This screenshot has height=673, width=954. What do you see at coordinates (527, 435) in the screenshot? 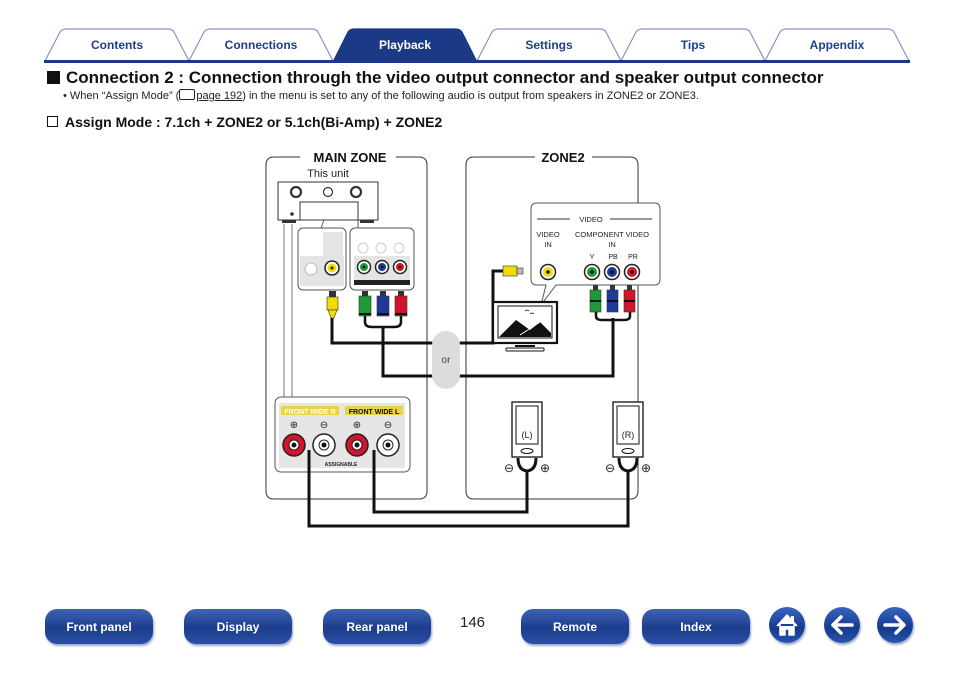
I see `speaker-left-label: (L)` at bounding box center [527, 435].